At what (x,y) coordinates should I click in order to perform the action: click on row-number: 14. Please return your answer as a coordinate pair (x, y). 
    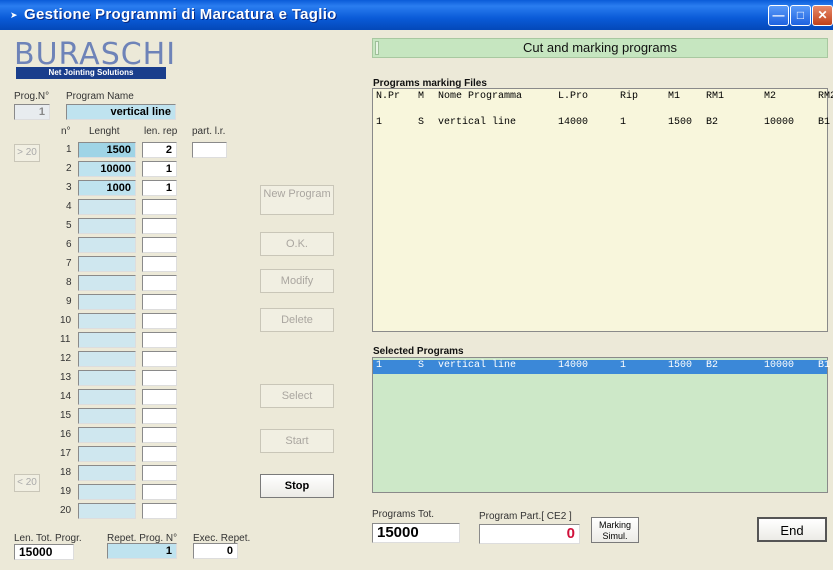
    Looking at the image, I should click on (66, 396).